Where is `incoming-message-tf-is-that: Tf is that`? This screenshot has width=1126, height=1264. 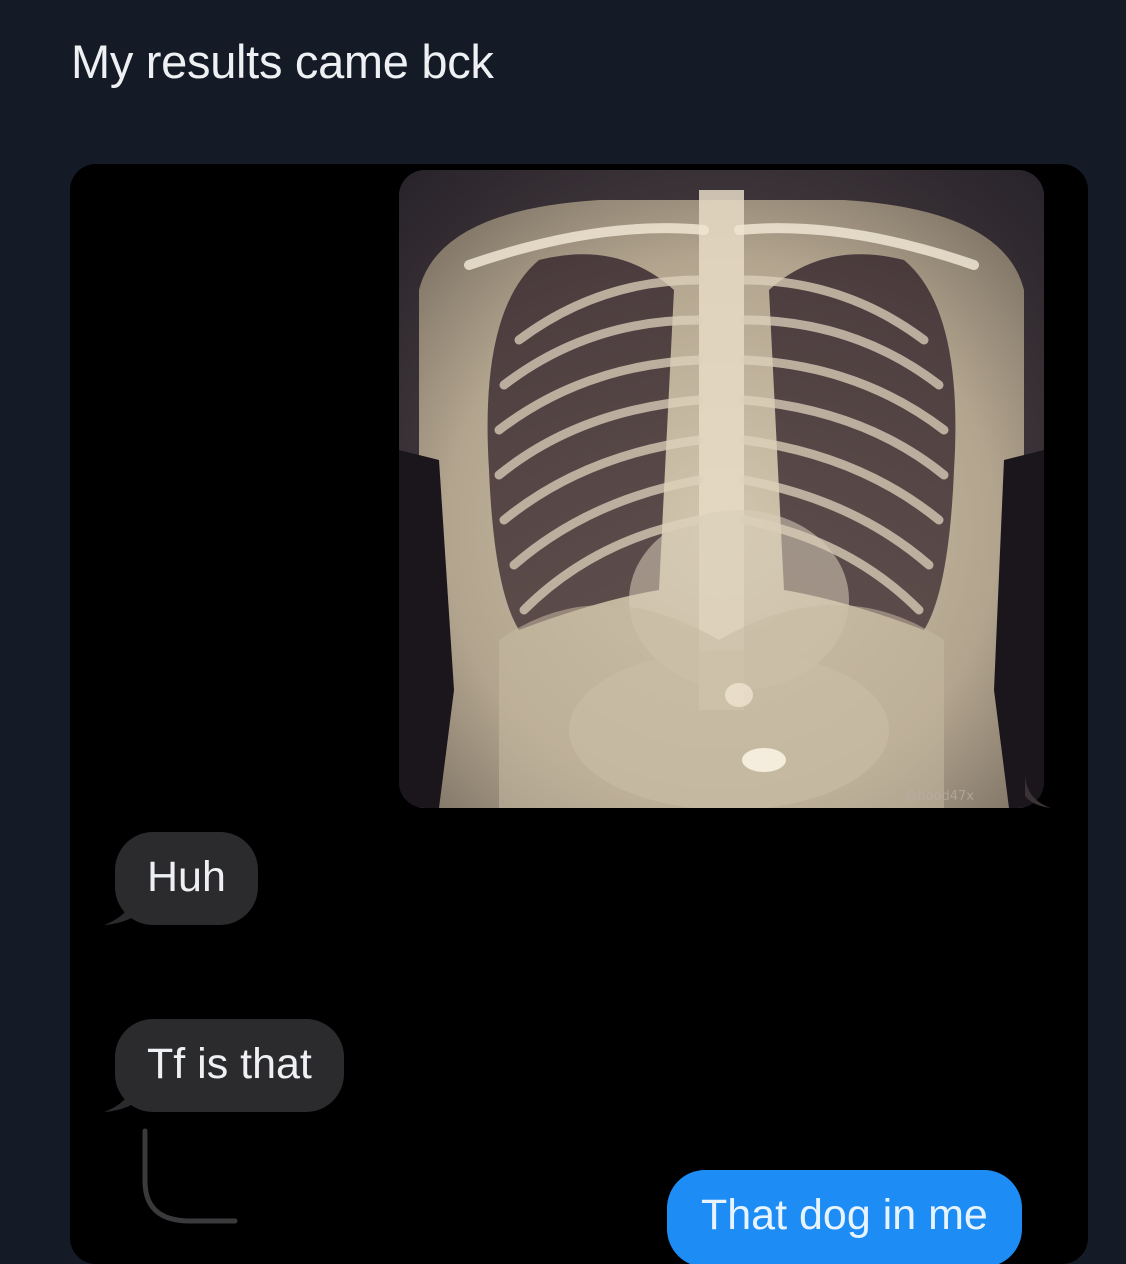 incoming-message-tf-is-that: Tf is that is located at coordinates (229, 1065).